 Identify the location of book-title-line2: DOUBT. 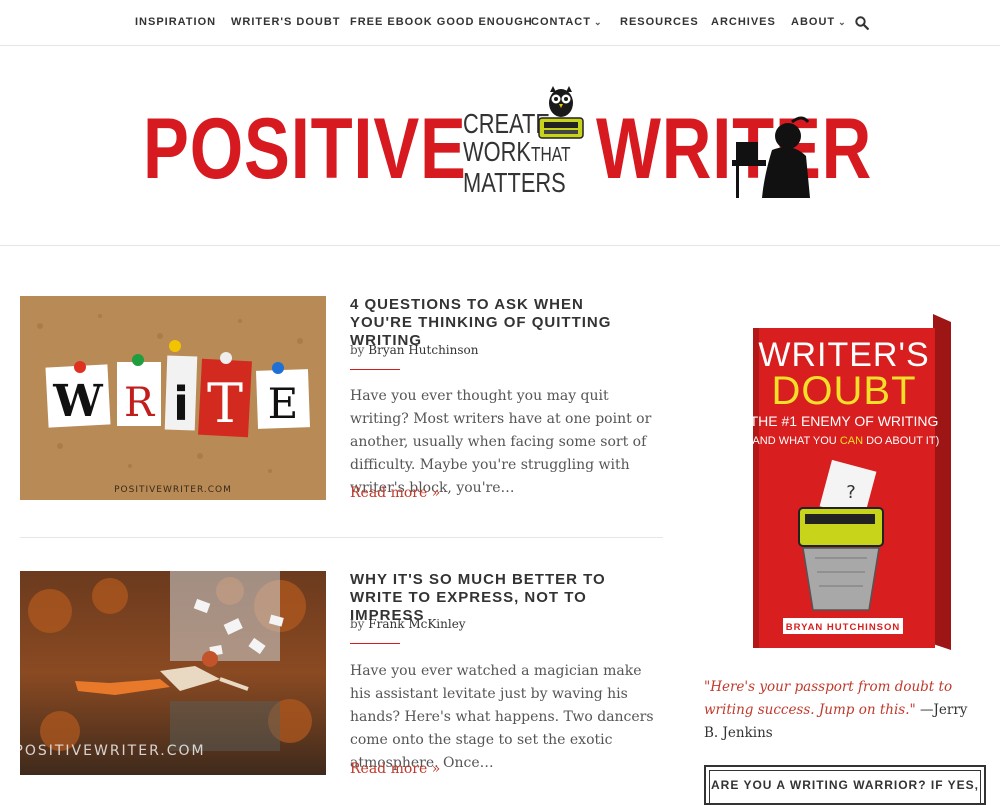
(844, 391).